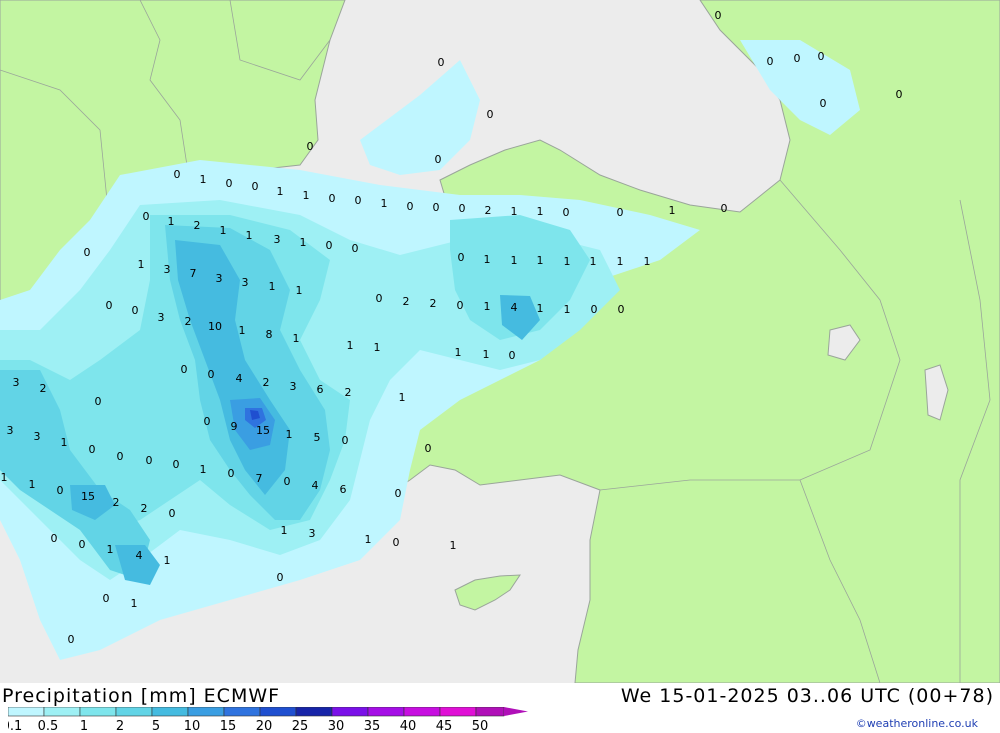  What do you see at coordinates (120, 726) in the screenshot?
I see `legend-tick-label: 2` at bounding box center [120, 726].